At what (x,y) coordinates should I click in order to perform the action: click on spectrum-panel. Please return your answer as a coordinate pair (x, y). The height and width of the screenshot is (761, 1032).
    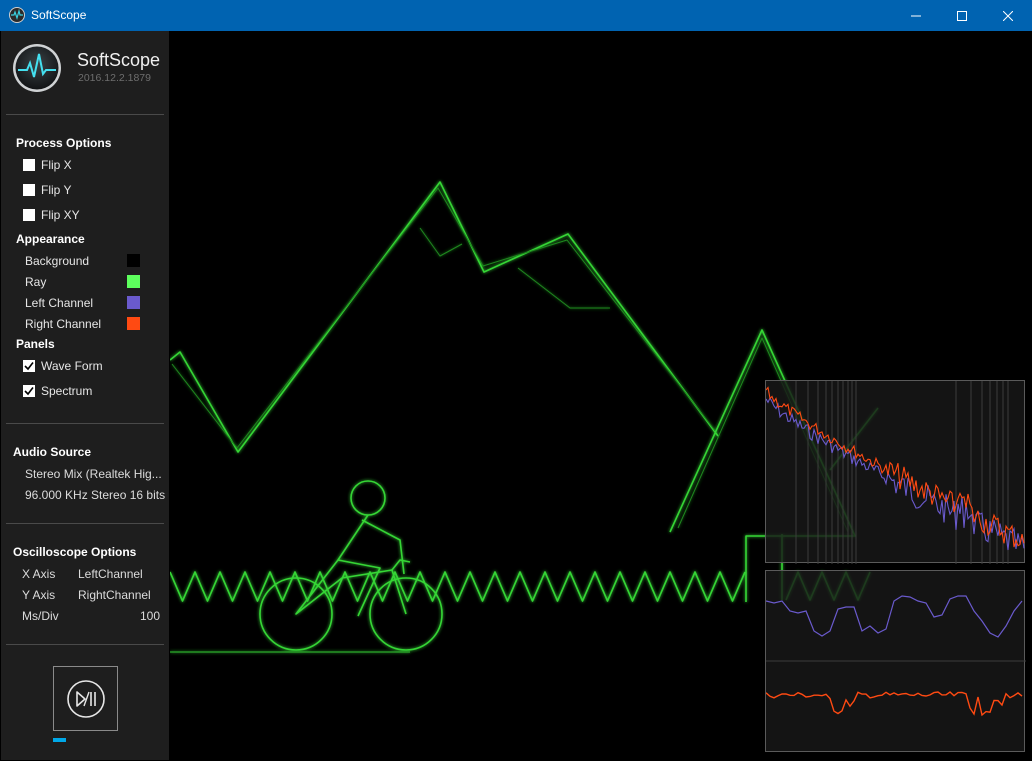
    Looking at the image, I should click on (895, 472).